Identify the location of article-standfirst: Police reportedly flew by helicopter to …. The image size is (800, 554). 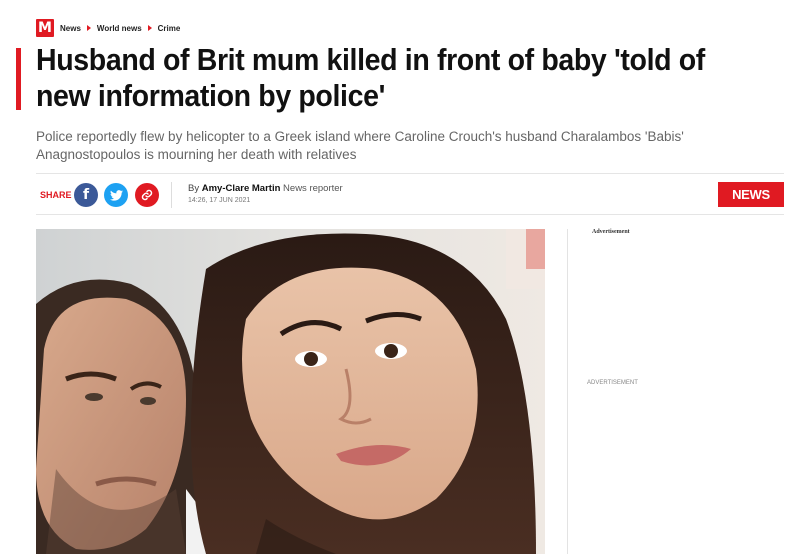
(360, 145).